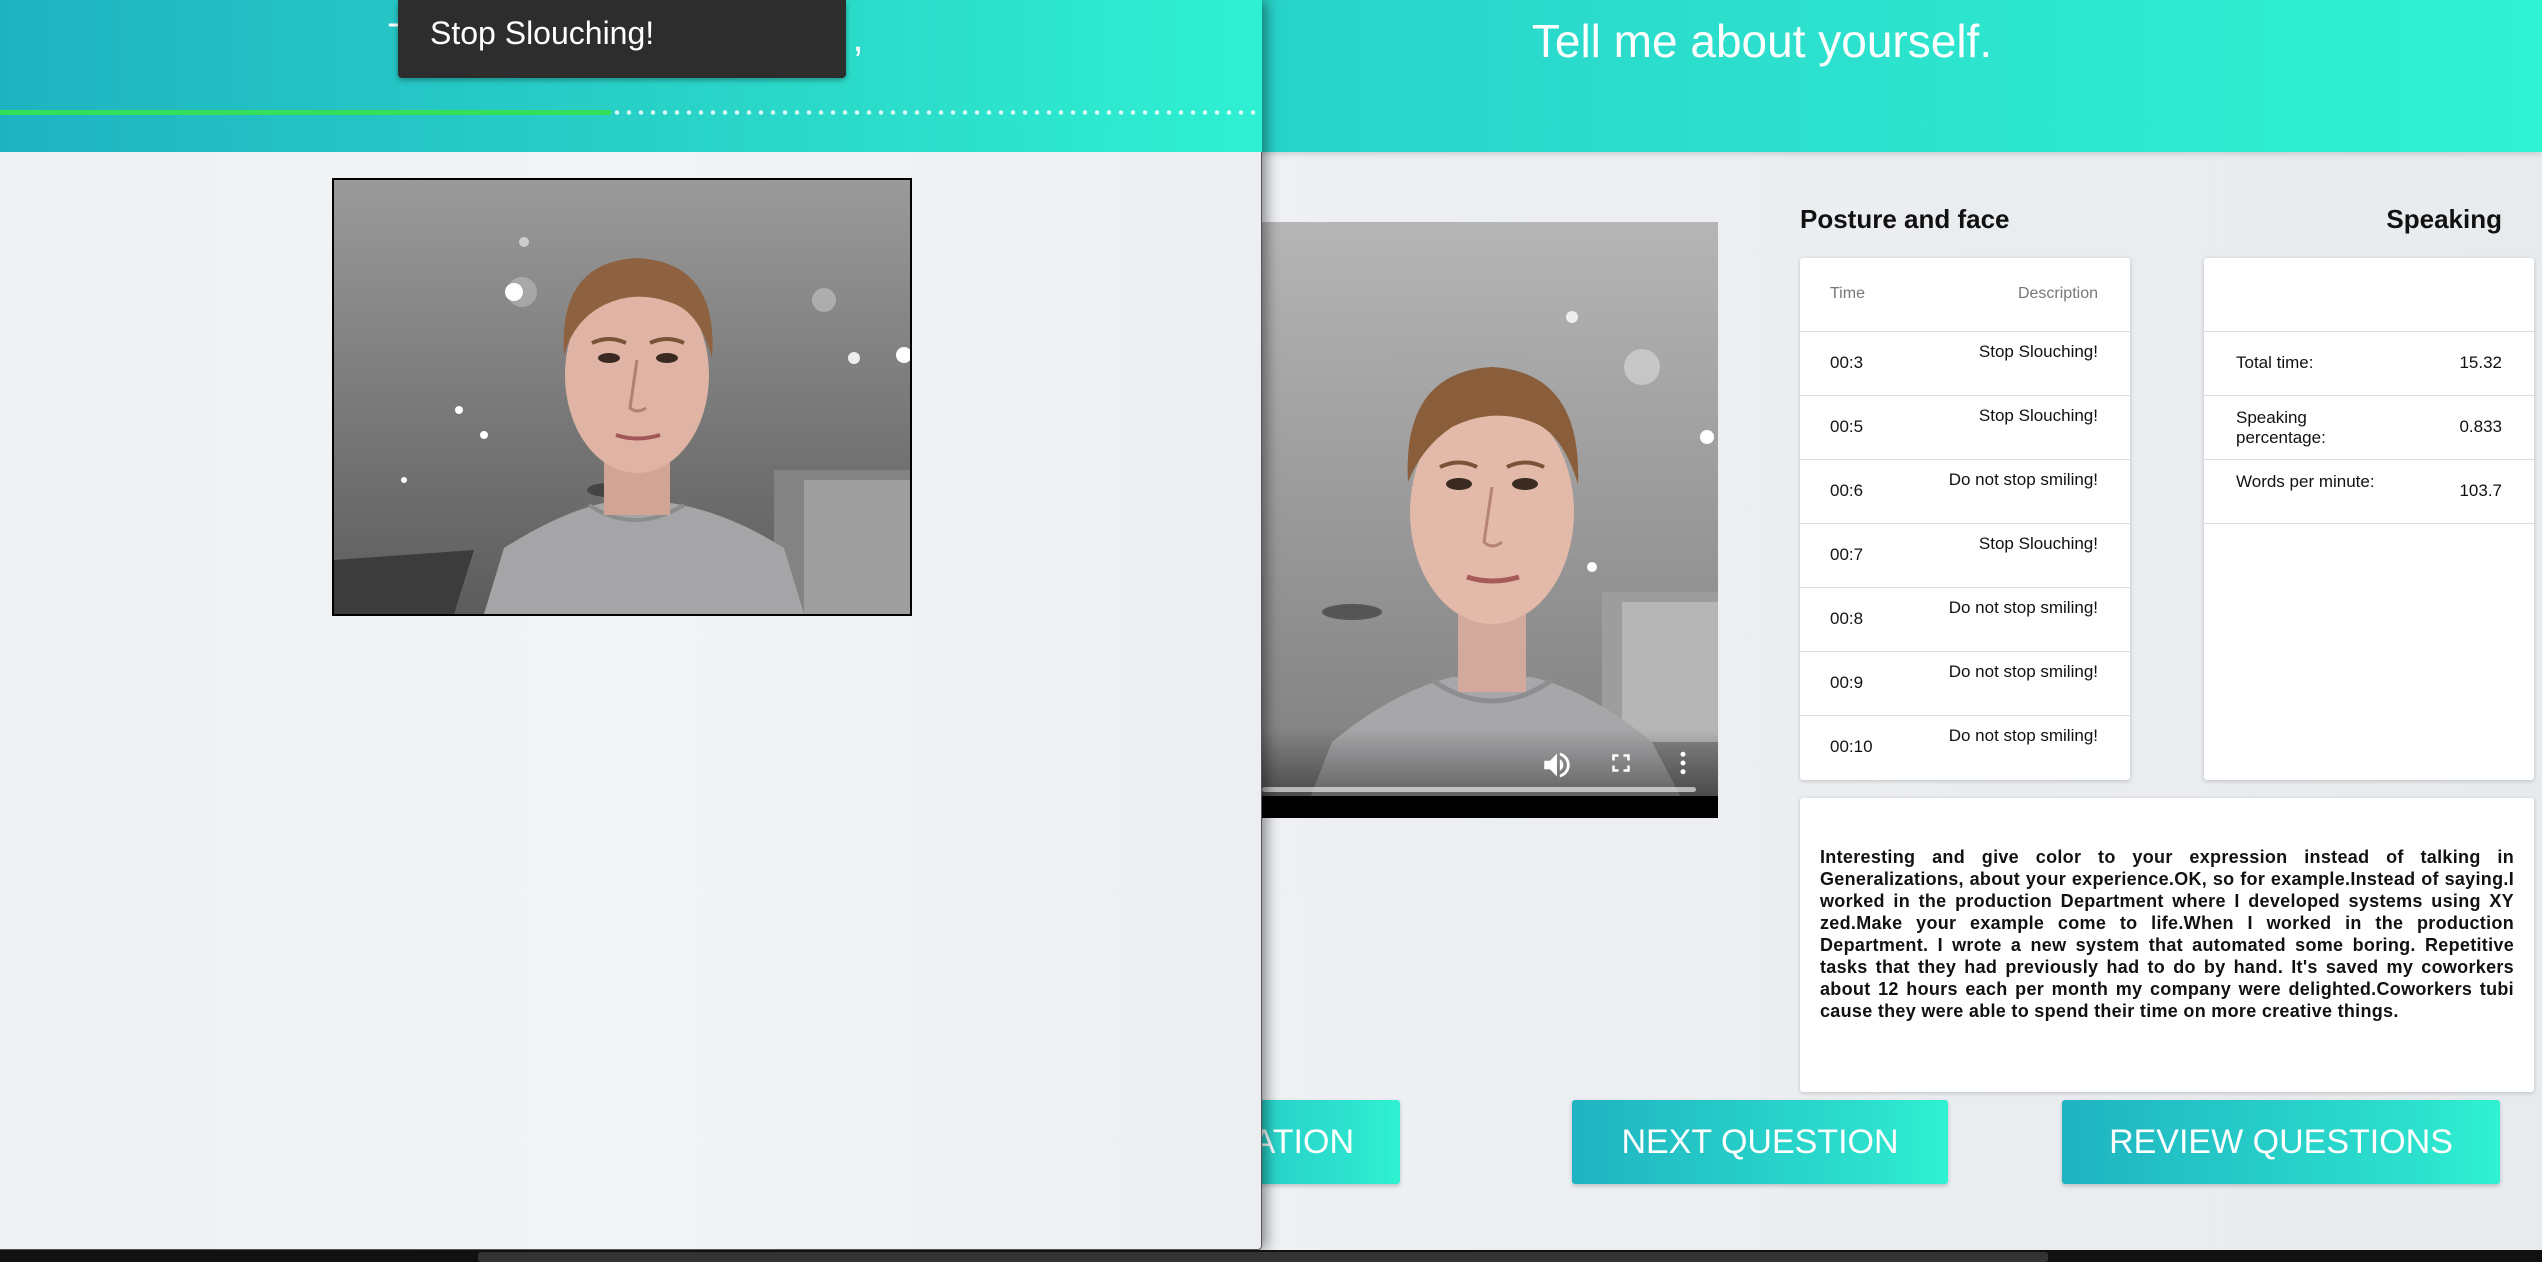 This screenshot has width=2542, height=1262. What do you see at coordinates (1683, 765) in the screenshot?
I see `more-vert-icon` at bounding box center [1683, 765].